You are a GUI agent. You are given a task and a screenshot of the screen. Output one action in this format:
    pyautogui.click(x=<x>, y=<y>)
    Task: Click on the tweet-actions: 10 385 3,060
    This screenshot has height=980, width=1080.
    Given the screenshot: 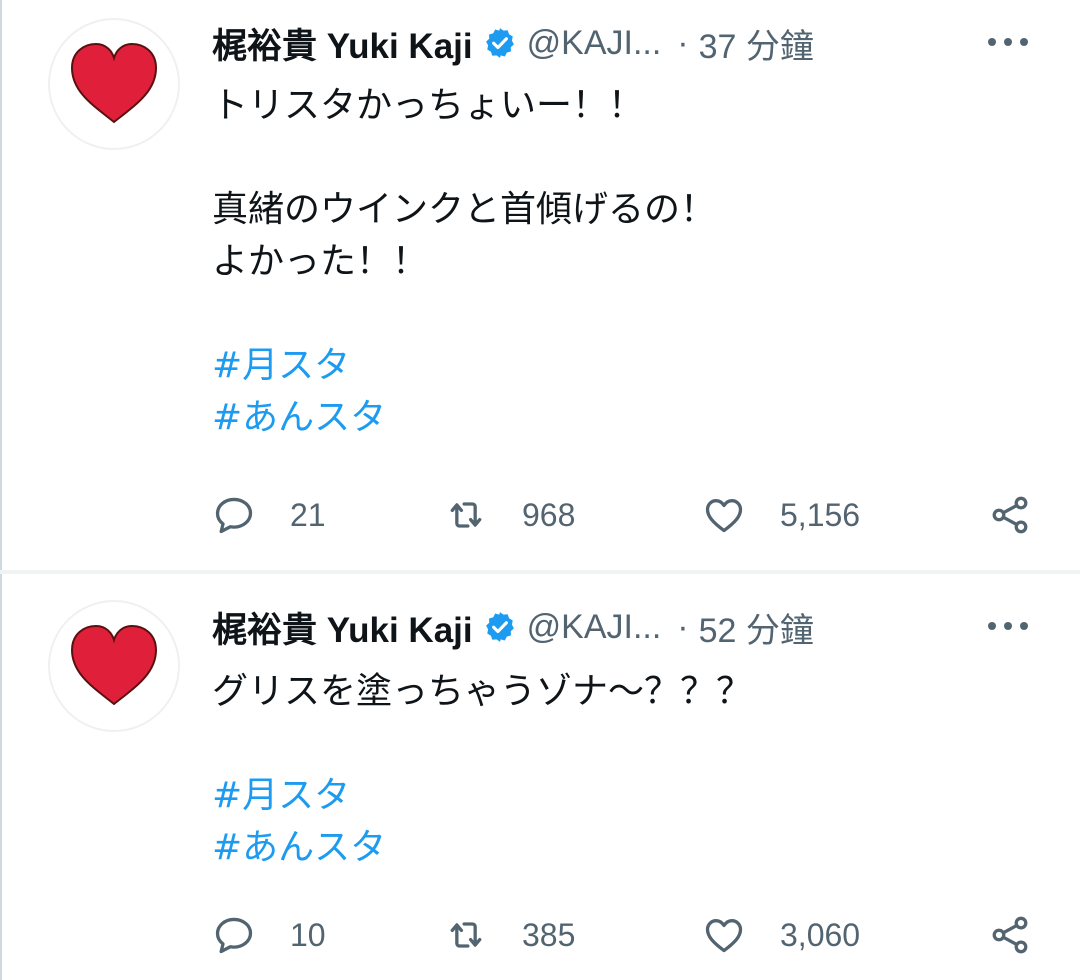 What is the action you would take?
    pyautogui.click(x=626, y=935)
    